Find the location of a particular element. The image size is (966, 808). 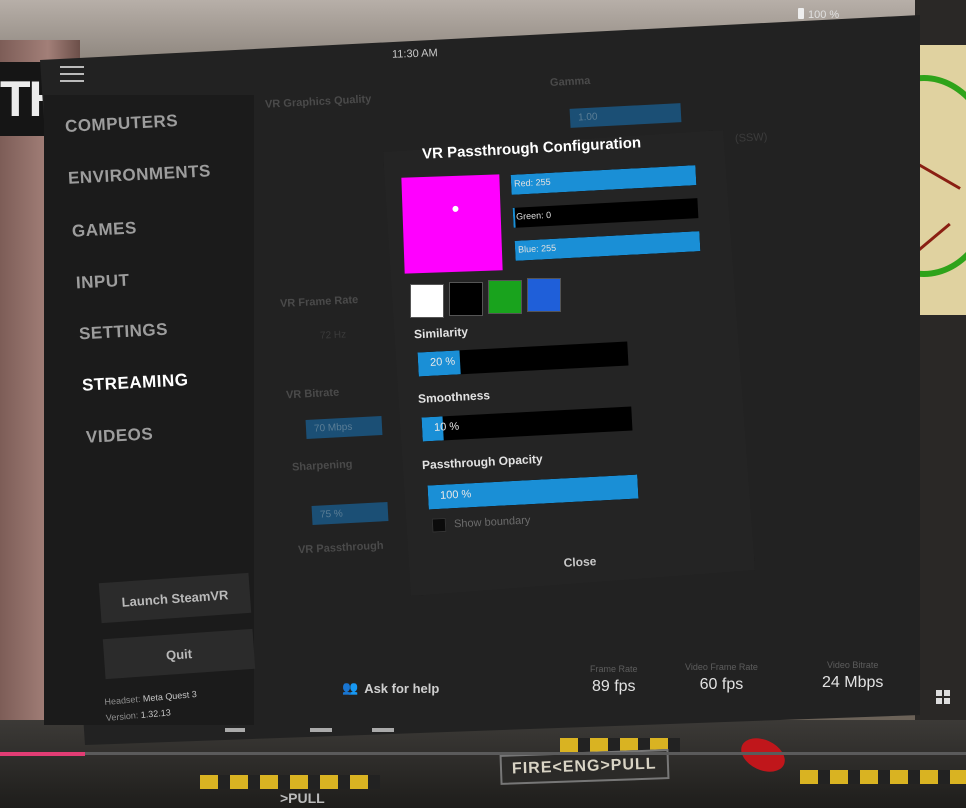

similarity-label: Similarity is located at coordinates (441, 333).